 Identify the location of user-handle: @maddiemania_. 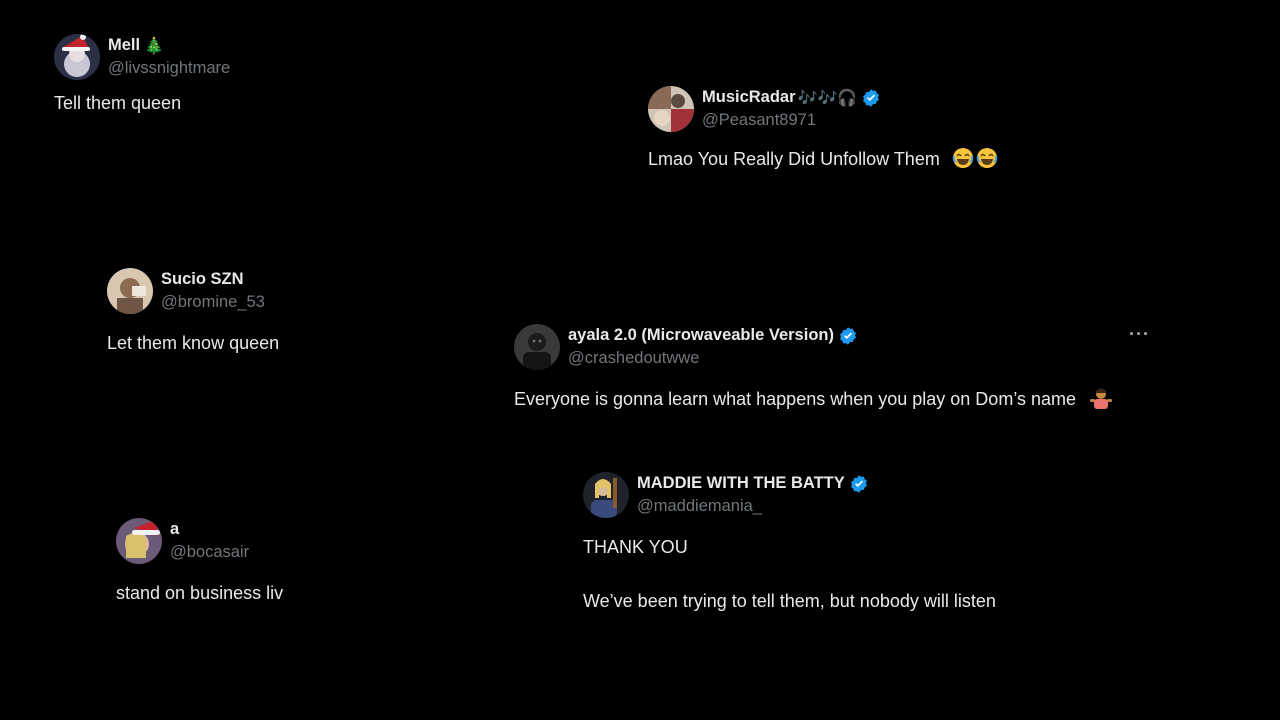
(753, 506).